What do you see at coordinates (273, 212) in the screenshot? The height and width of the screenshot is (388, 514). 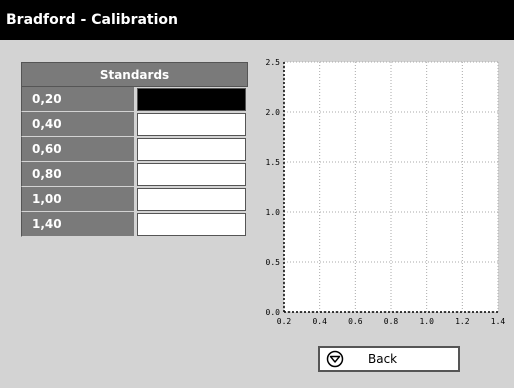 I see `y-tick-label: 1.0` at bounding box center [273, 212].